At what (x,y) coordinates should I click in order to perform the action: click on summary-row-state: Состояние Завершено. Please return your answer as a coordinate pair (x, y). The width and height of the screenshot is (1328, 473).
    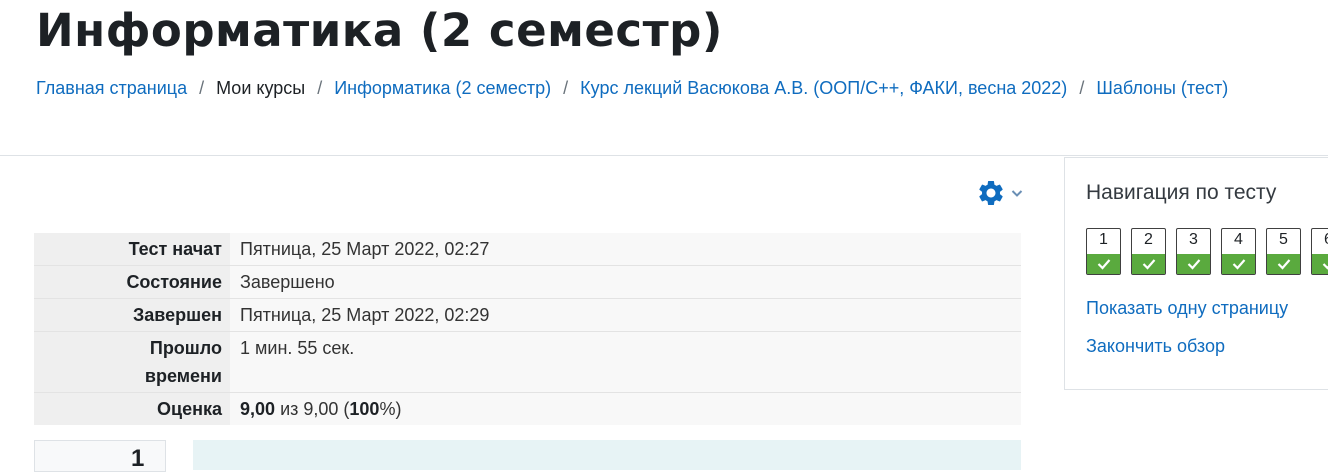
    Looking at the image, I should click on (527, 282).